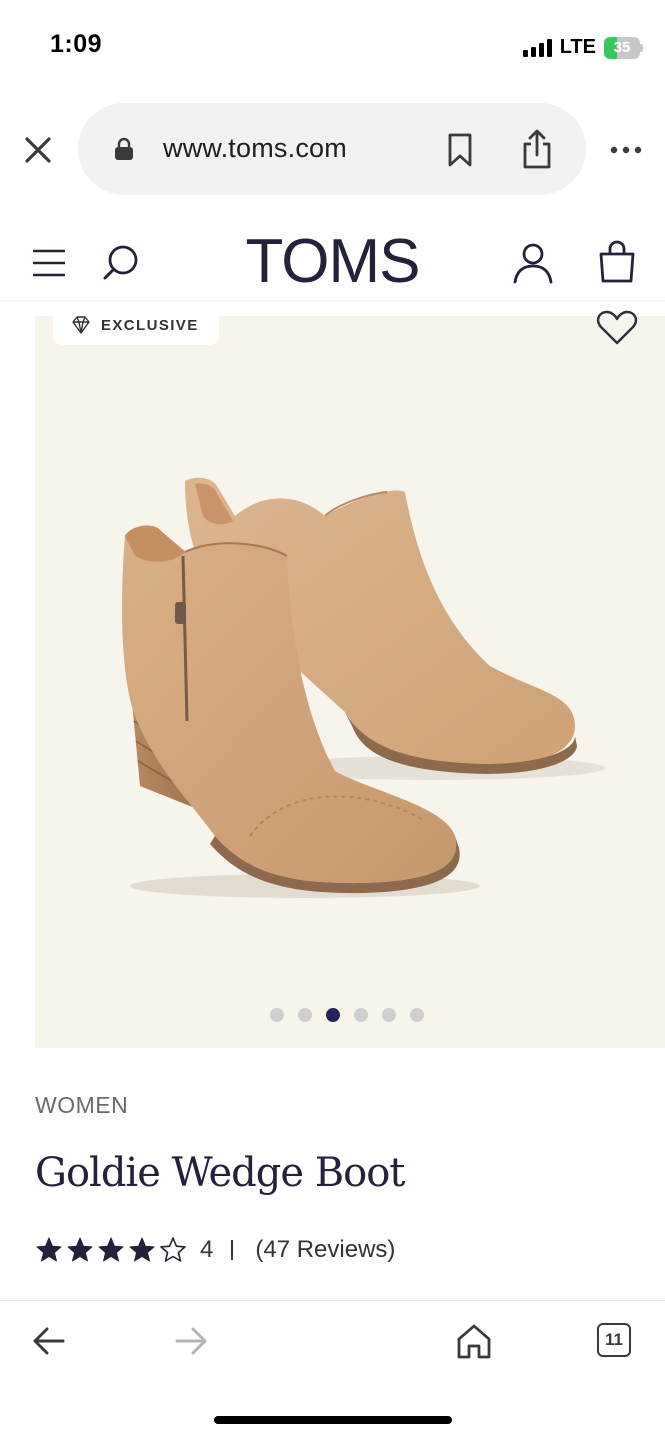 This screenshot has width=665, height=1441. I want to click on bookmark-icon, so click(460, 150).